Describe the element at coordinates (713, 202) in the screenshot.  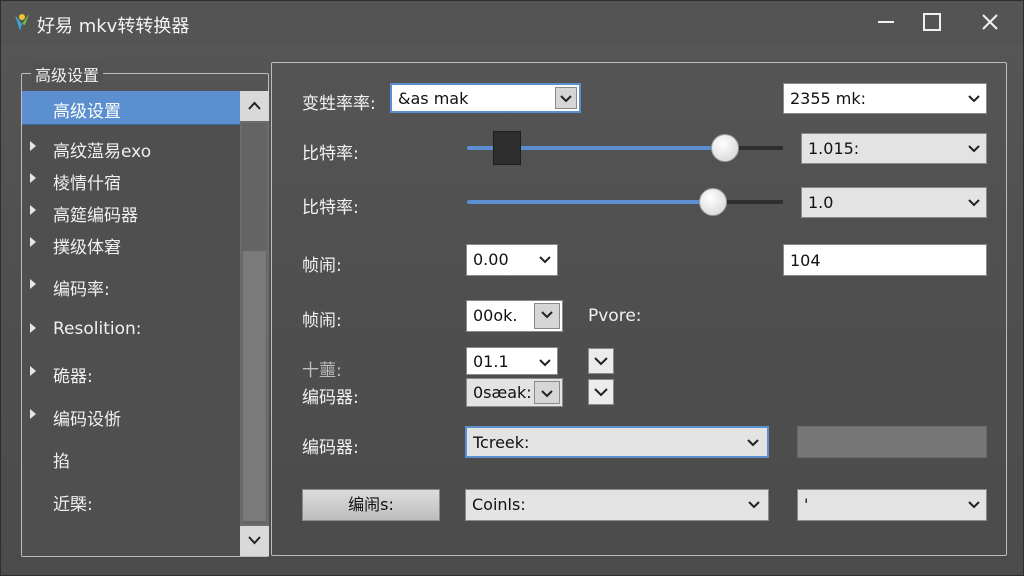
I see `bitrate2-slider-thumb` at that location.